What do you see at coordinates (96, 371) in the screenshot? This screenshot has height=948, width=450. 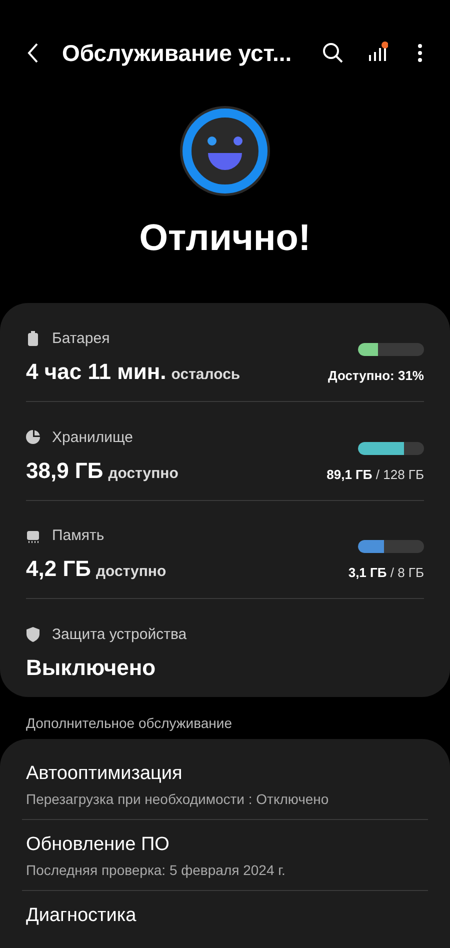 I see `row-value: 4 час 11 мин.` at bounding box center [96, 371].